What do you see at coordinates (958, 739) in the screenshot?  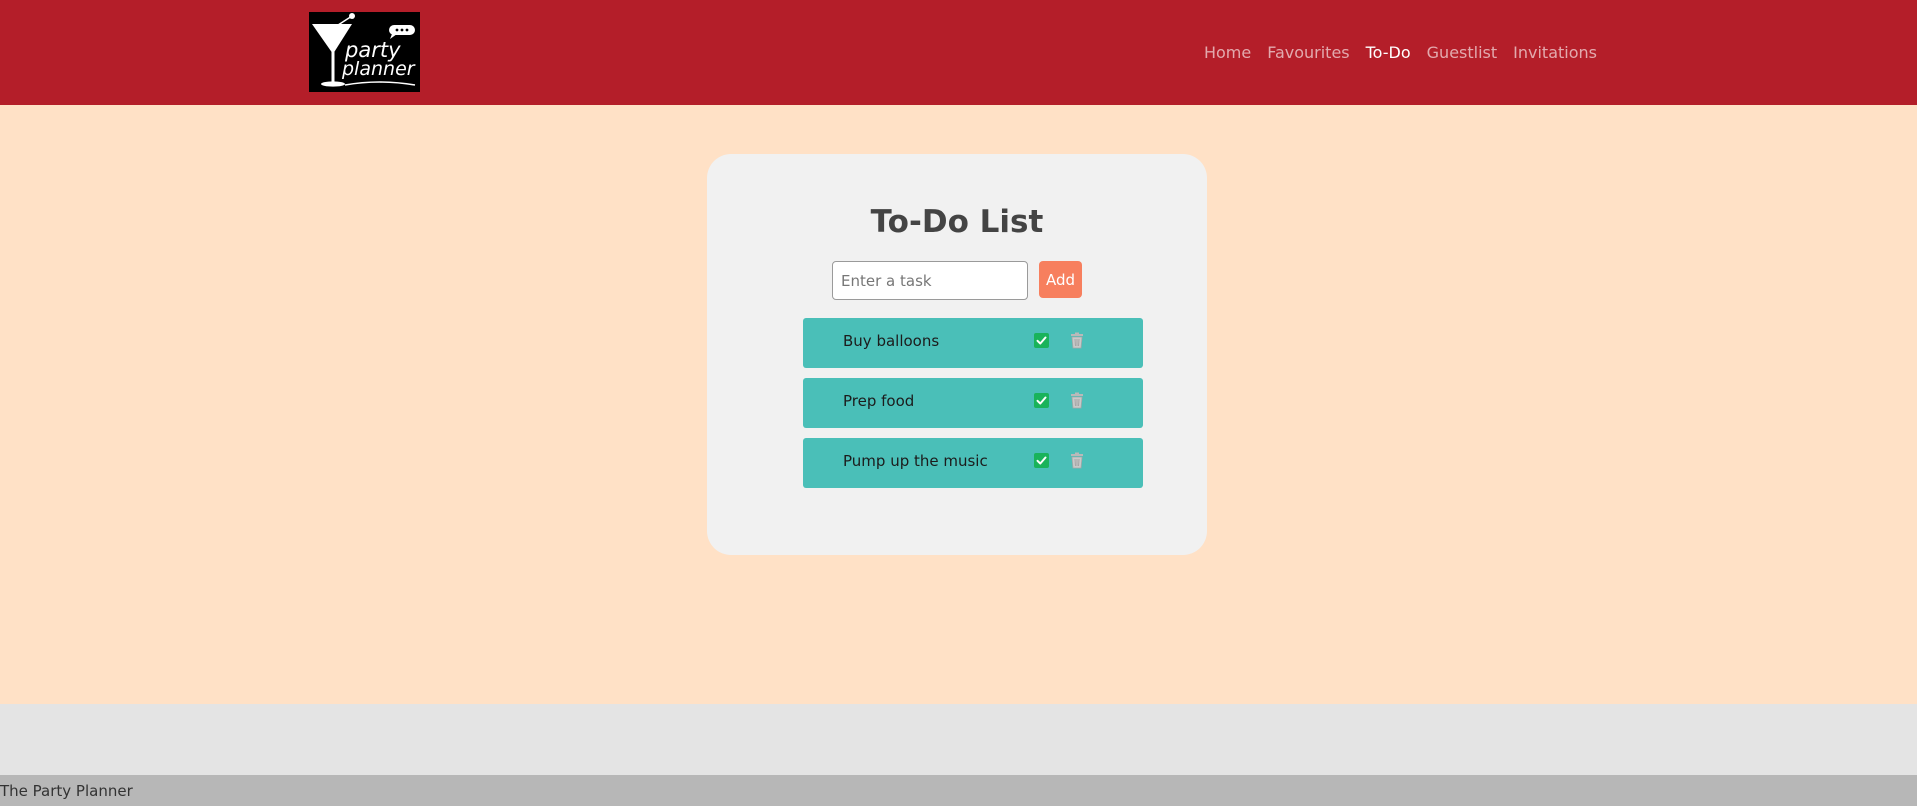 I see `footer-spacer` at bounding box center [958, 739].